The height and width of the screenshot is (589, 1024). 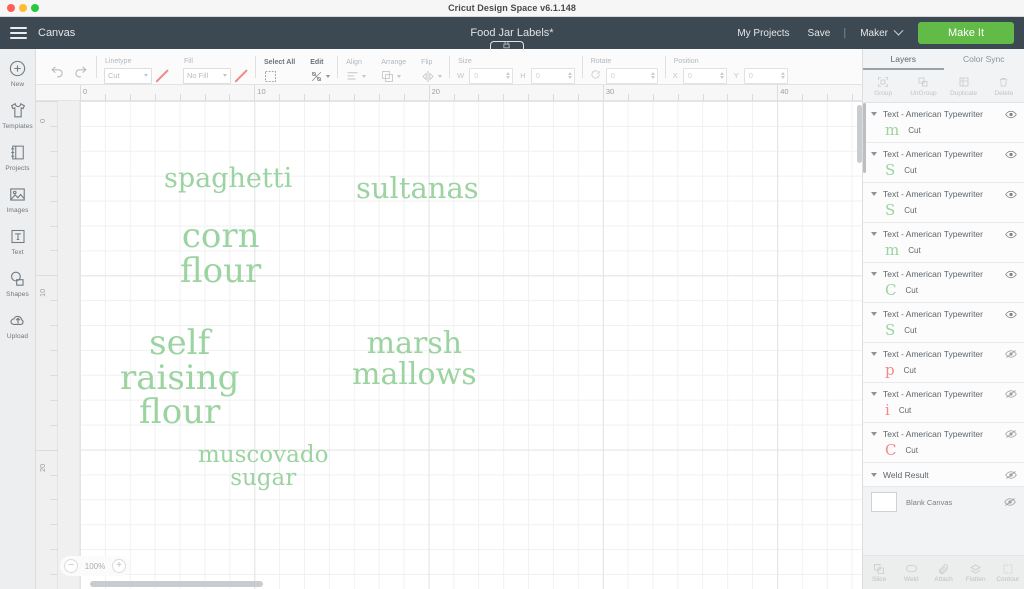 I want to click on attach-button: Attach, so click(x=943, y=572).